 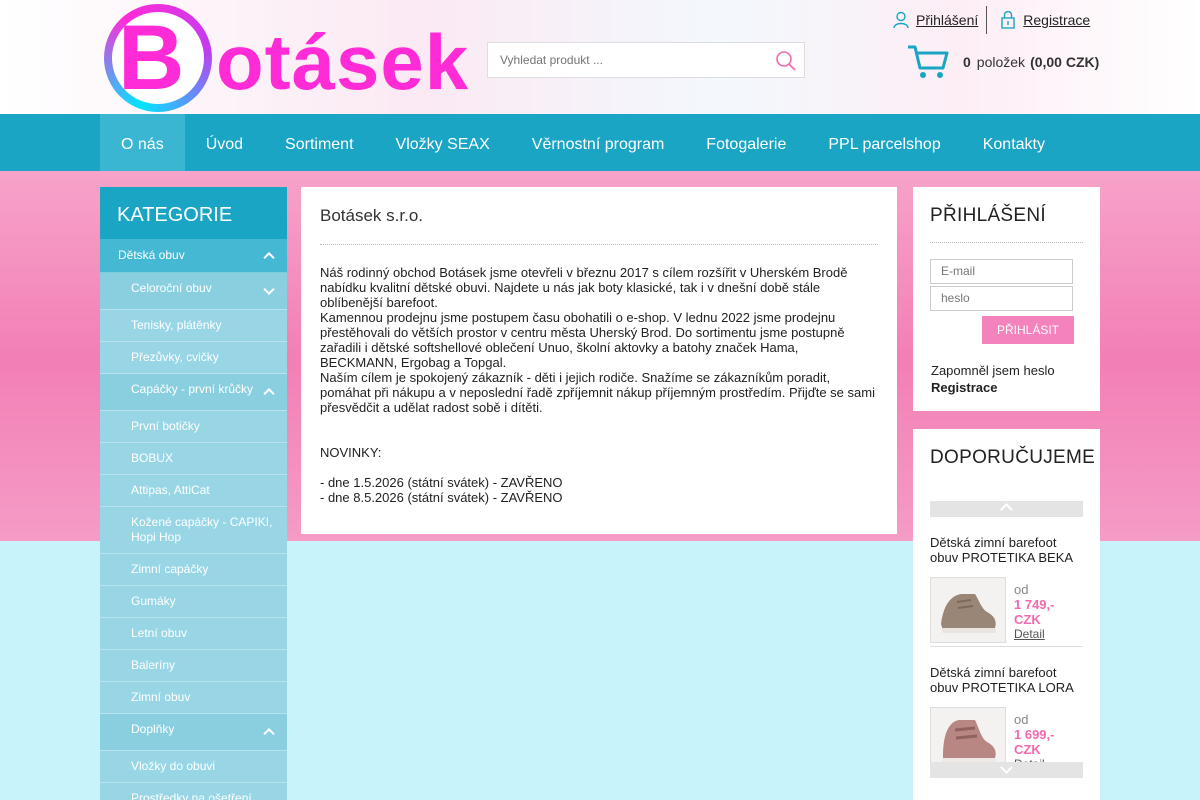 I want to click on forgot-password-link: Zapomněl jsem heslo, so click(x=993, y=370).